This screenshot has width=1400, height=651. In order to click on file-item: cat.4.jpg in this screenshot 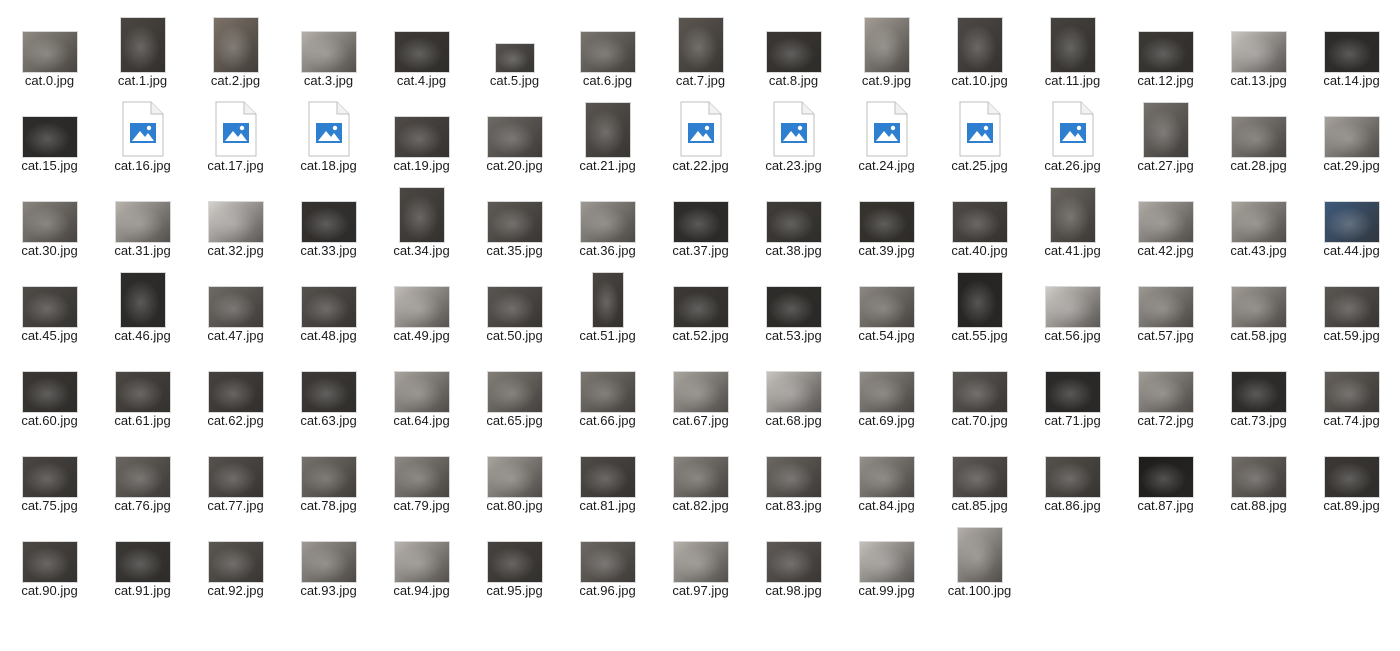, I will do `click(421, 50)`.